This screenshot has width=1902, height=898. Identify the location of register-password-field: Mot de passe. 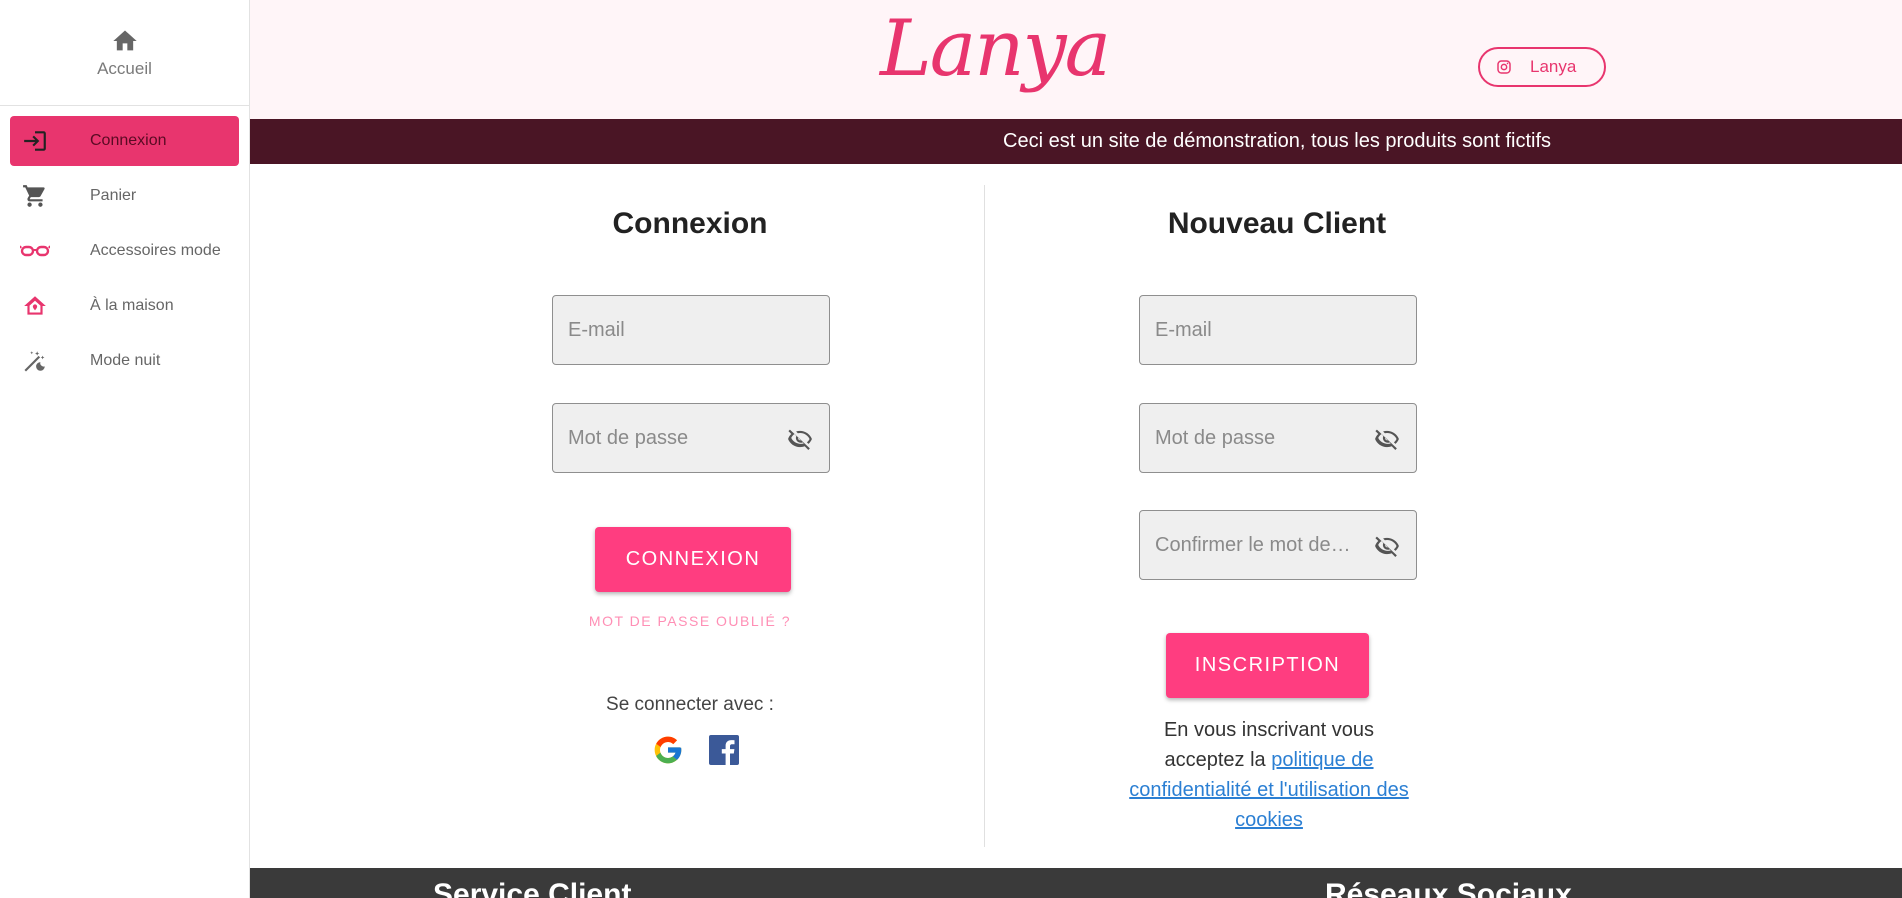
(1278, 438).